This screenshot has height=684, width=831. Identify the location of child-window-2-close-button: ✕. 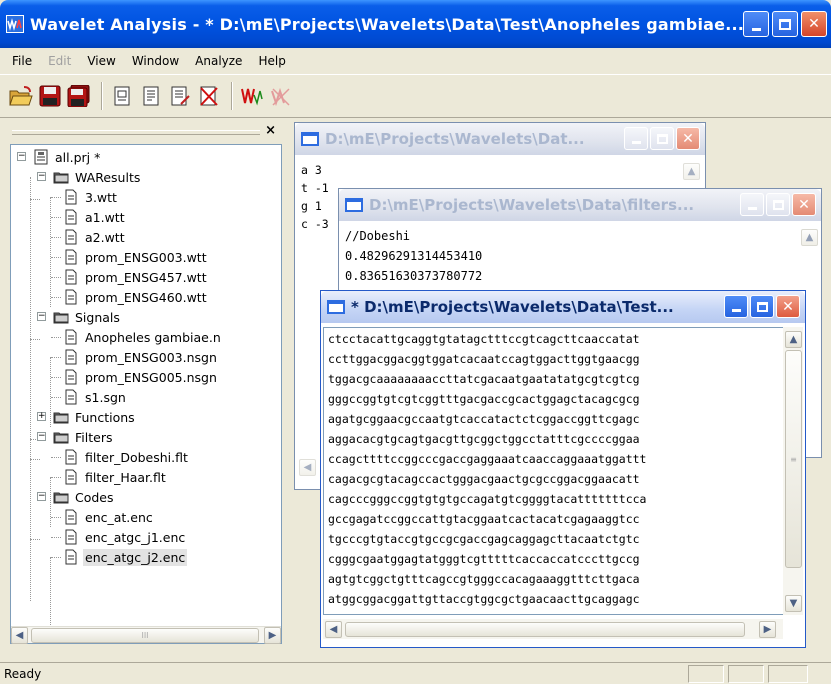
(804, 204).